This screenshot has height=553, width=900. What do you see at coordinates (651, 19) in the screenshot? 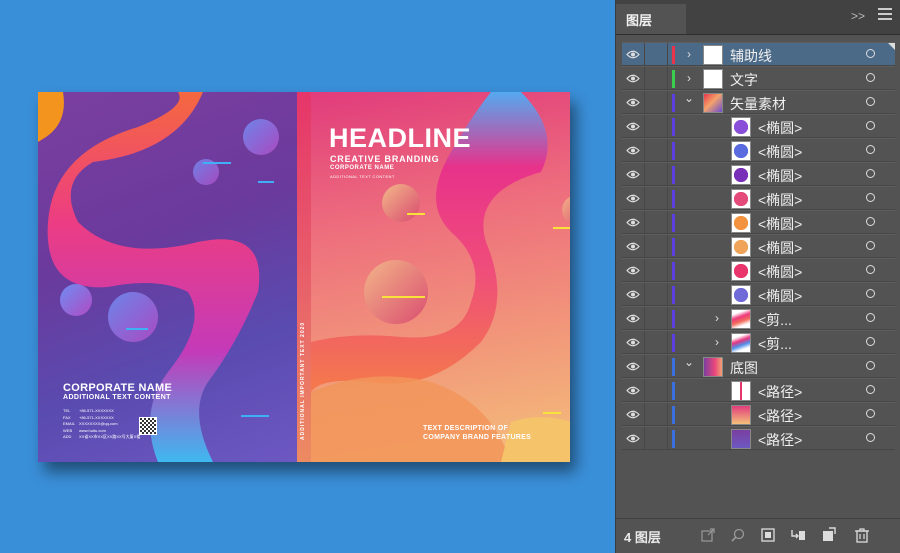
I see `tab-layers: 图层` at bounding box center [651, 19].